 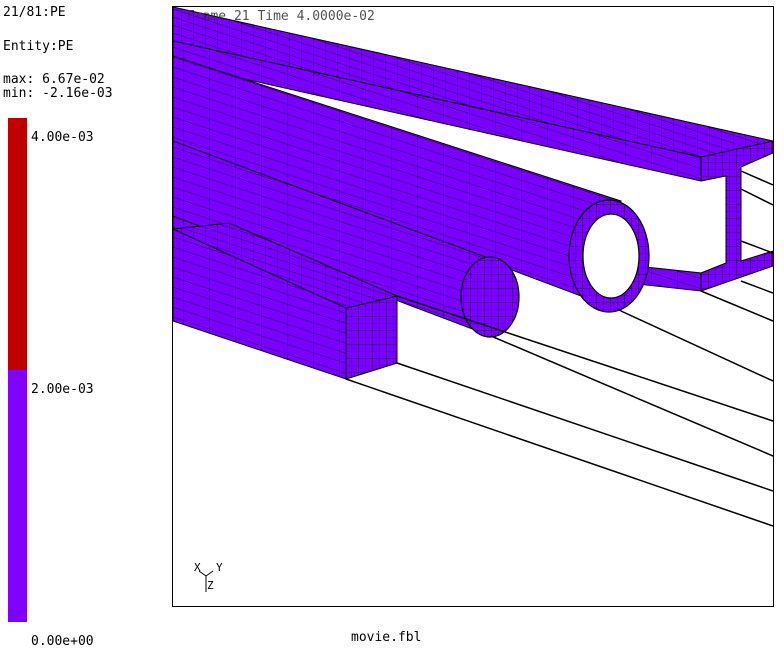 What do you see at coordinates (62, 641) in the screenshot?
I see `legend-label-low: 0.00e+00` at bounding box center [62, 641].